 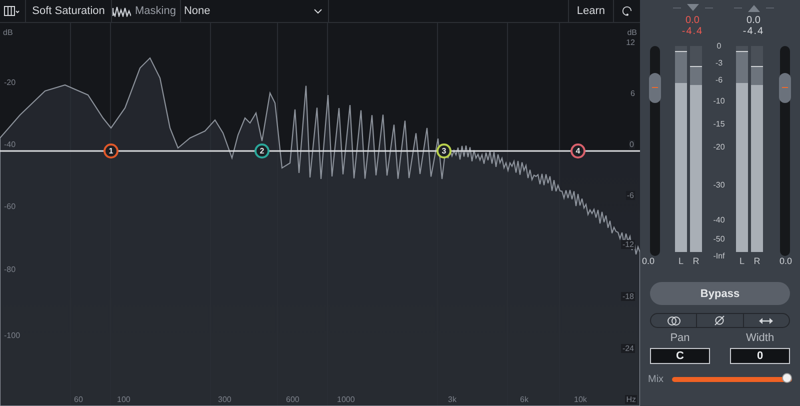 What do you see at coordinates (591, 11) in the screenshot?
I see `learn-button: Learn` at bounding box center [591, 11].